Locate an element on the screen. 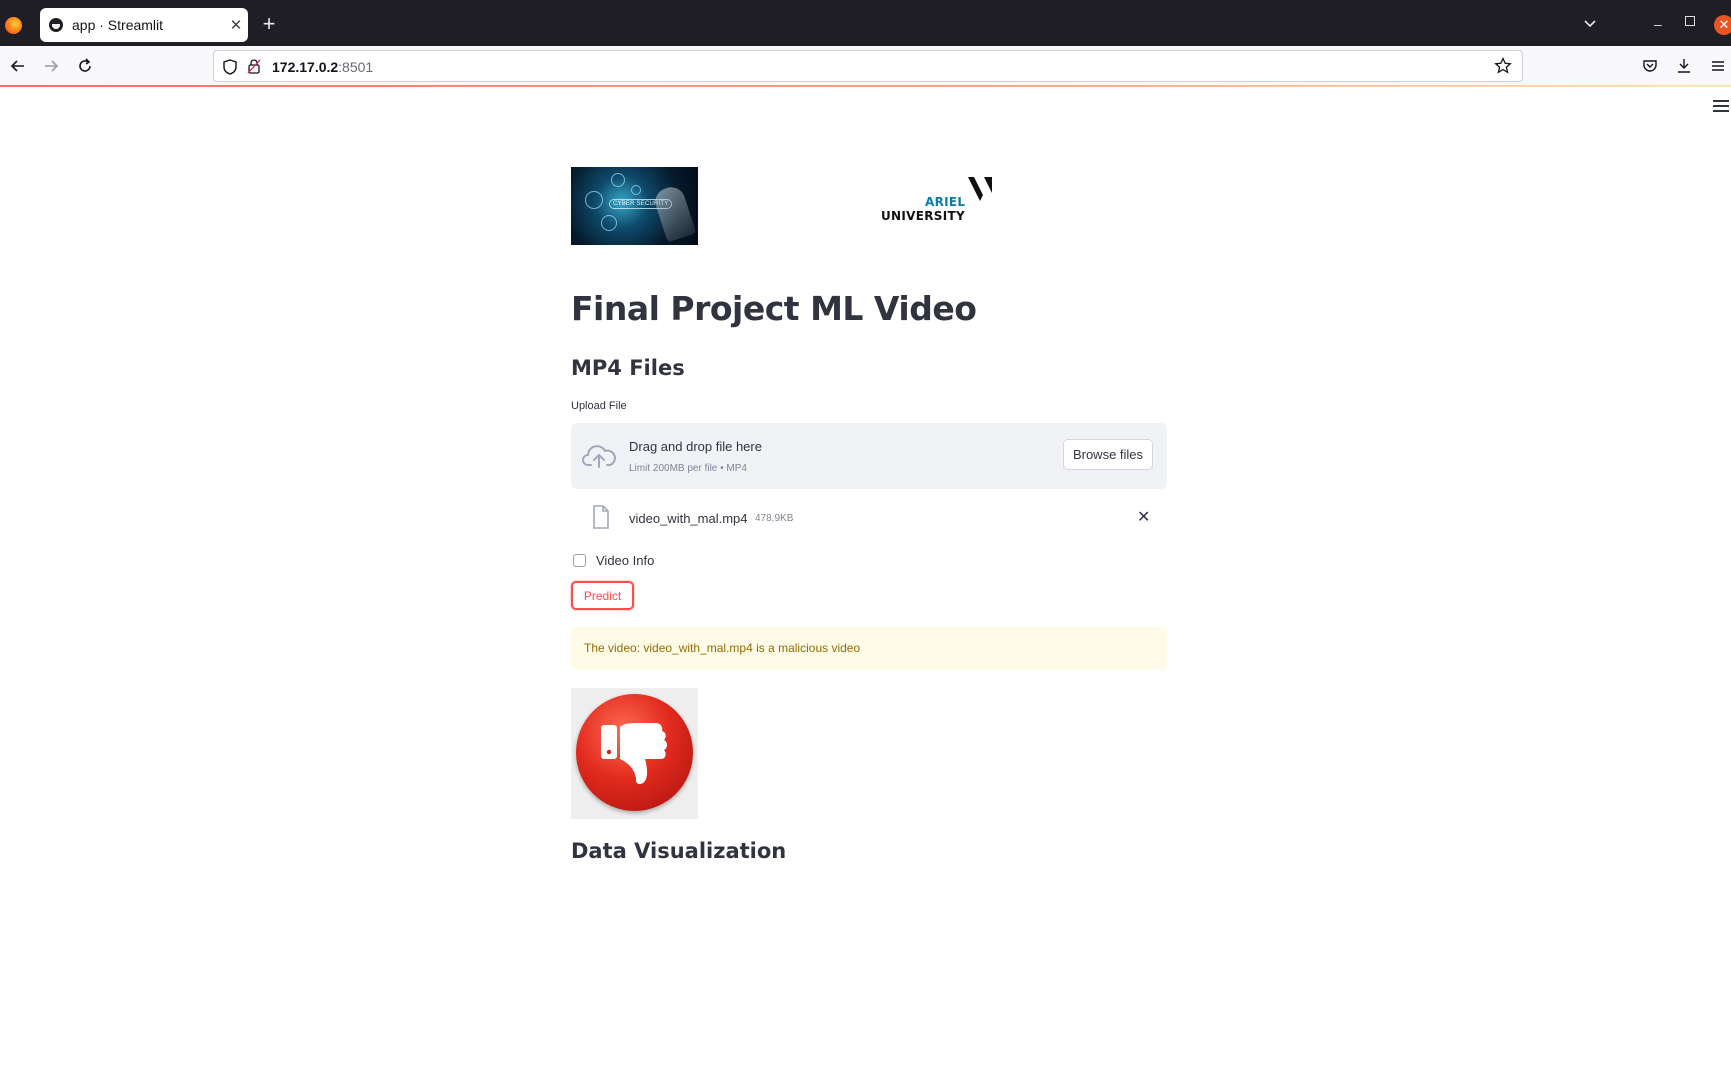  window-minimize-icon: – is located at coordinates (1658, 24).